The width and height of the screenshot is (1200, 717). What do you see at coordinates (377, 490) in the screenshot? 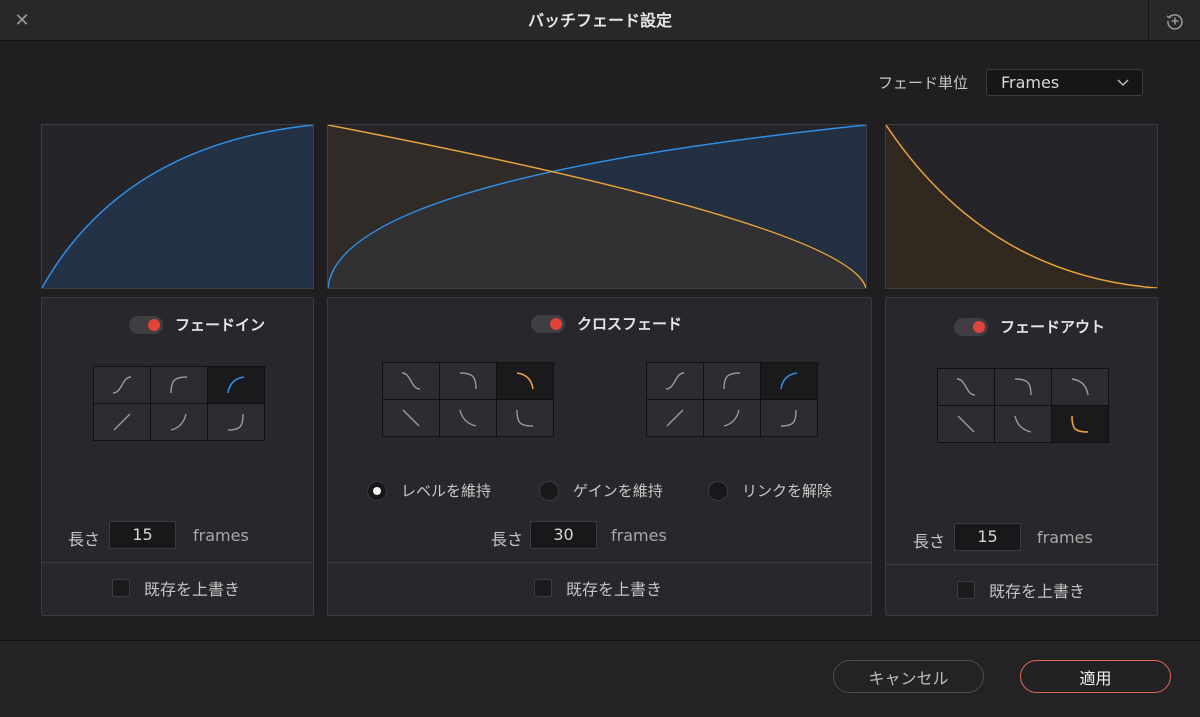
I see `mode-keep-level-radio` at bounding box center [377, 490].